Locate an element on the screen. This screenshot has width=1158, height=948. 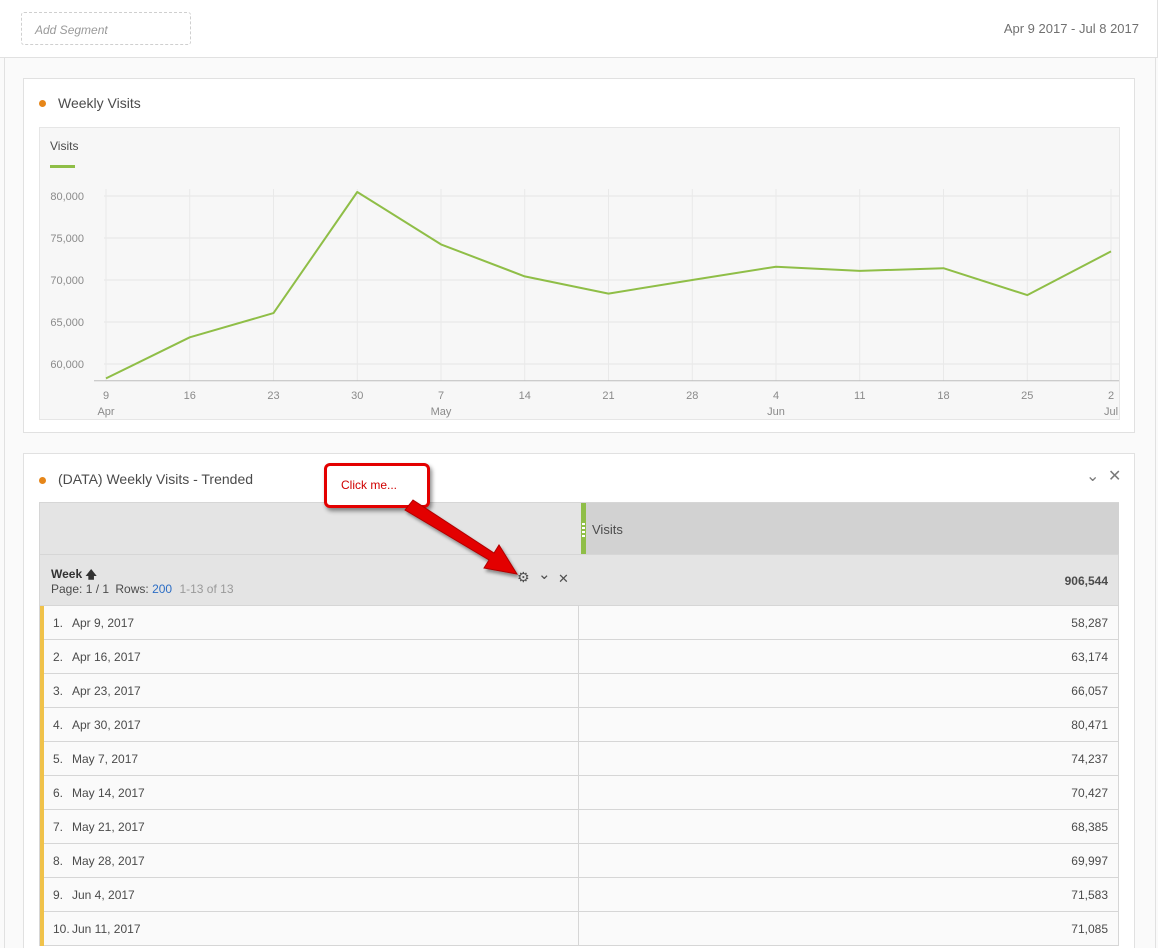
table-row: 10. Jun 11, 2017 71,085 is located at coordinates (579, 929).